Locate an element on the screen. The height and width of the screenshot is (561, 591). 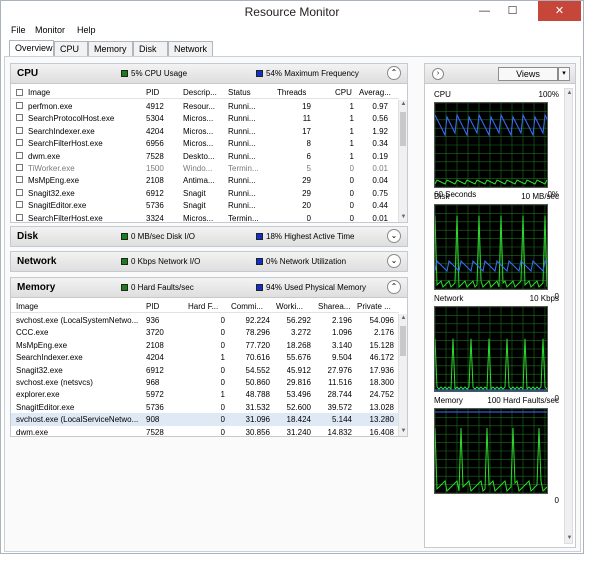
minimize-button: — is located at coordinates (484, 11).